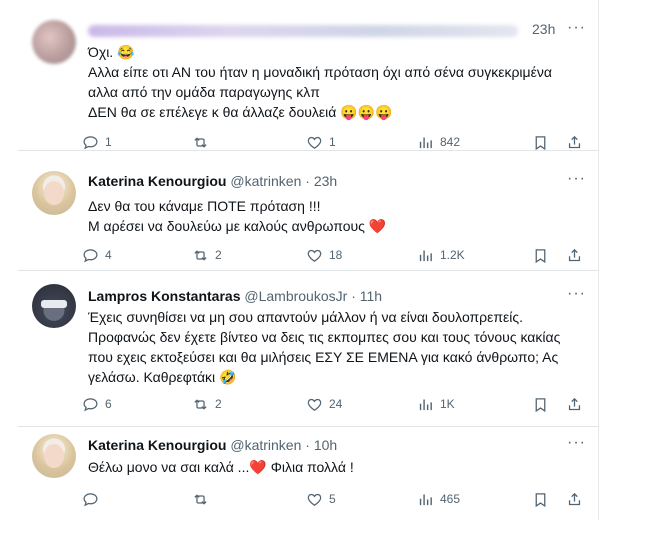 The height and width of the screenshot is (534, 650). Describe the element at coordinates (436, 404) in the screenshot. I see `views-button: 1K` at that location.